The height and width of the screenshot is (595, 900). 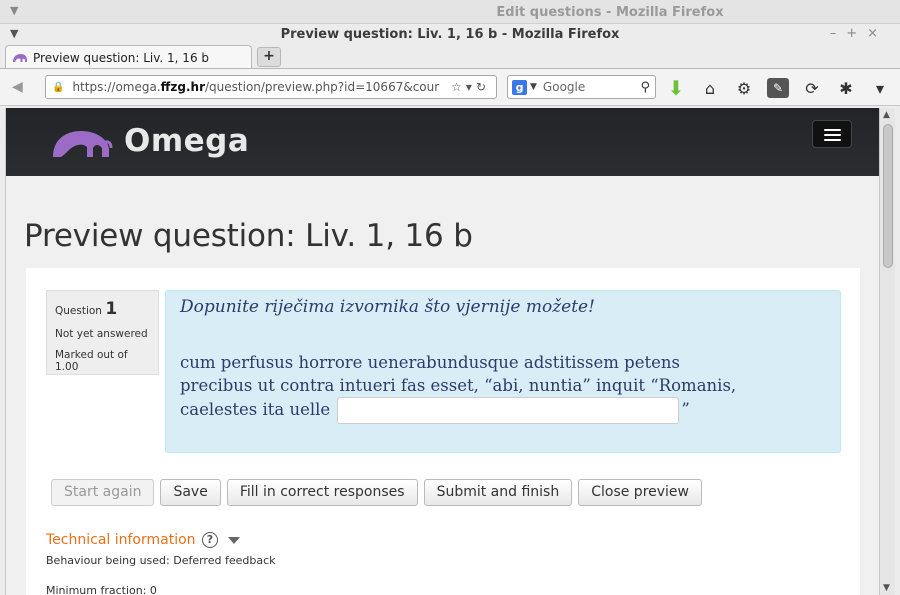 I want to click on toolbar-icons: ⬇ ⌂ ⚙ ✎ ⟳ ✱ ▾ ✂, so click(x=782, y=88).